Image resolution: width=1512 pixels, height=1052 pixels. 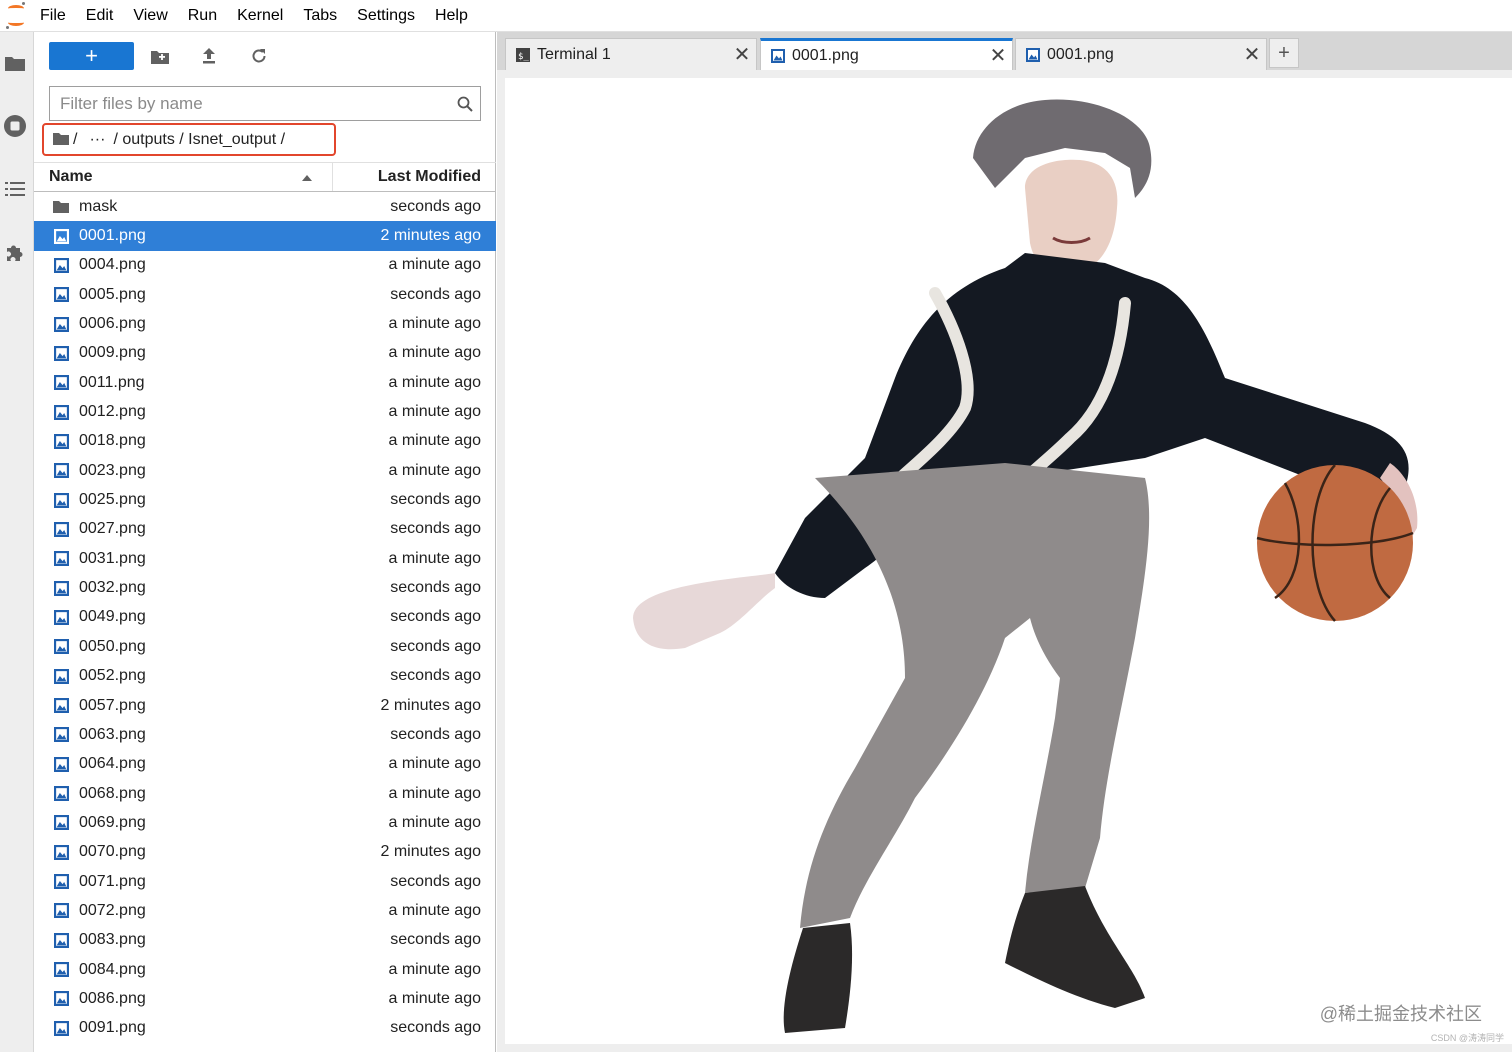 What do you see at coordinates (265, 734) in the screenshot?
I see `file-list-item: 0063.png seconds ago` at bounding box center [265, 734].